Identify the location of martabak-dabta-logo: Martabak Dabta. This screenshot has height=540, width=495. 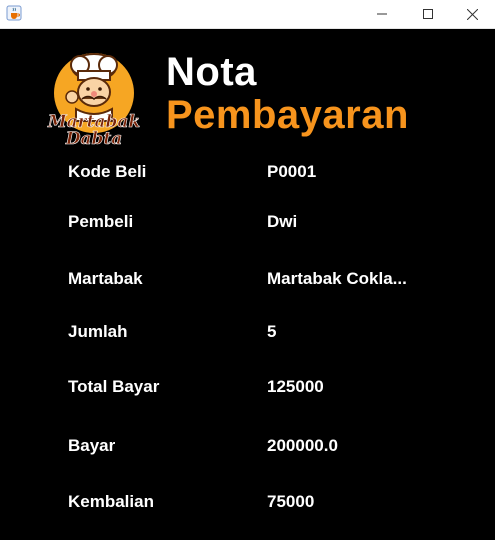
(93, 101).